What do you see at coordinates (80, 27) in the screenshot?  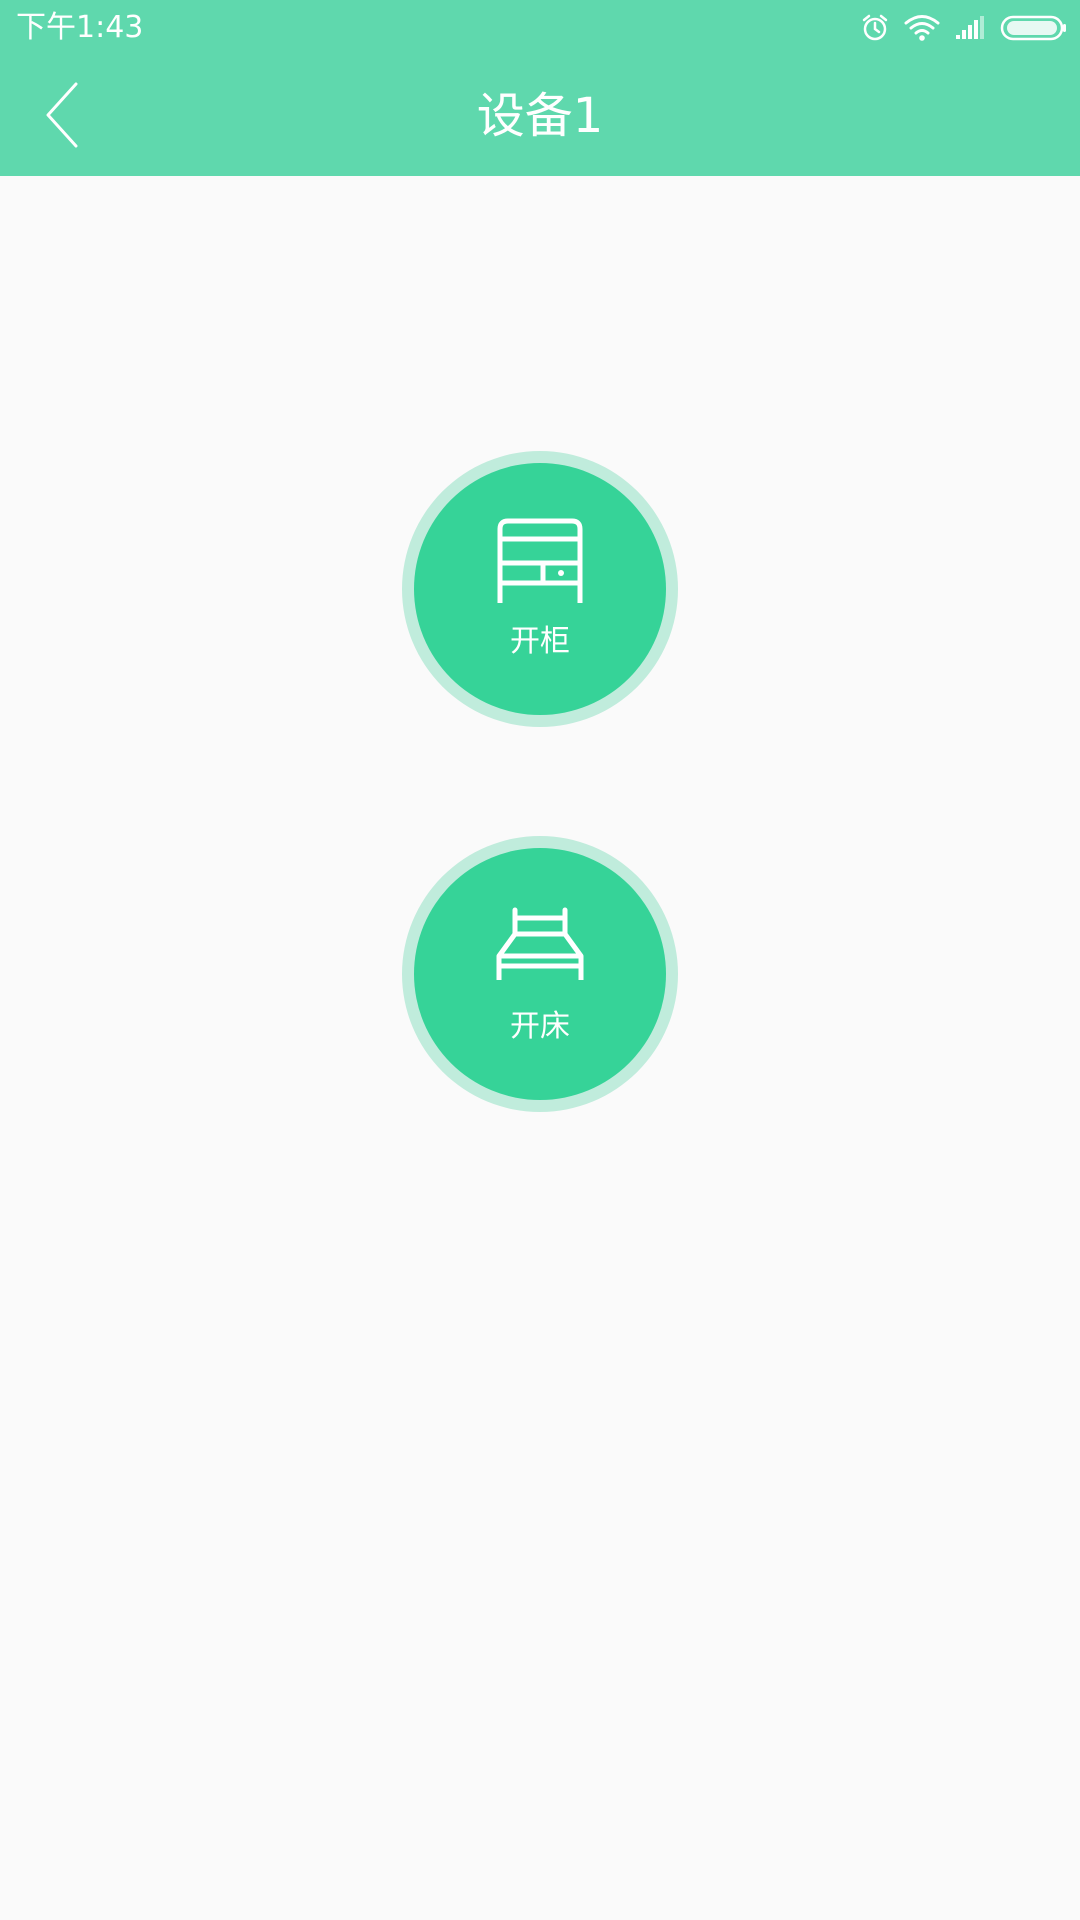 I see `status-time: 下午1:43` at bounding box center [80, 27].